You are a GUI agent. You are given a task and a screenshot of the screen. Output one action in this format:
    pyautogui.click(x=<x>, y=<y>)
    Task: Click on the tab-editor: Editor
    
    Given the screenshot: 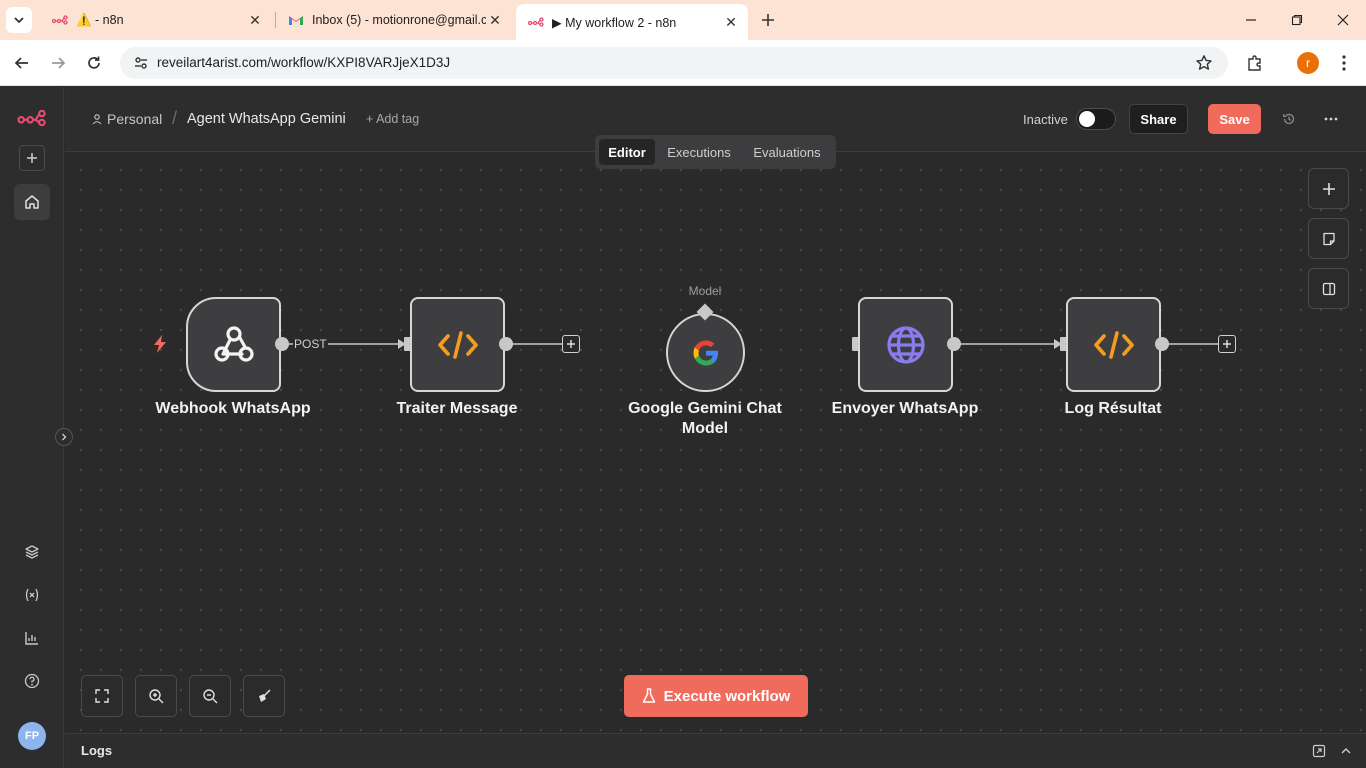 What is the action you would take?
    pyautogui.click(x=627, y=152)
    